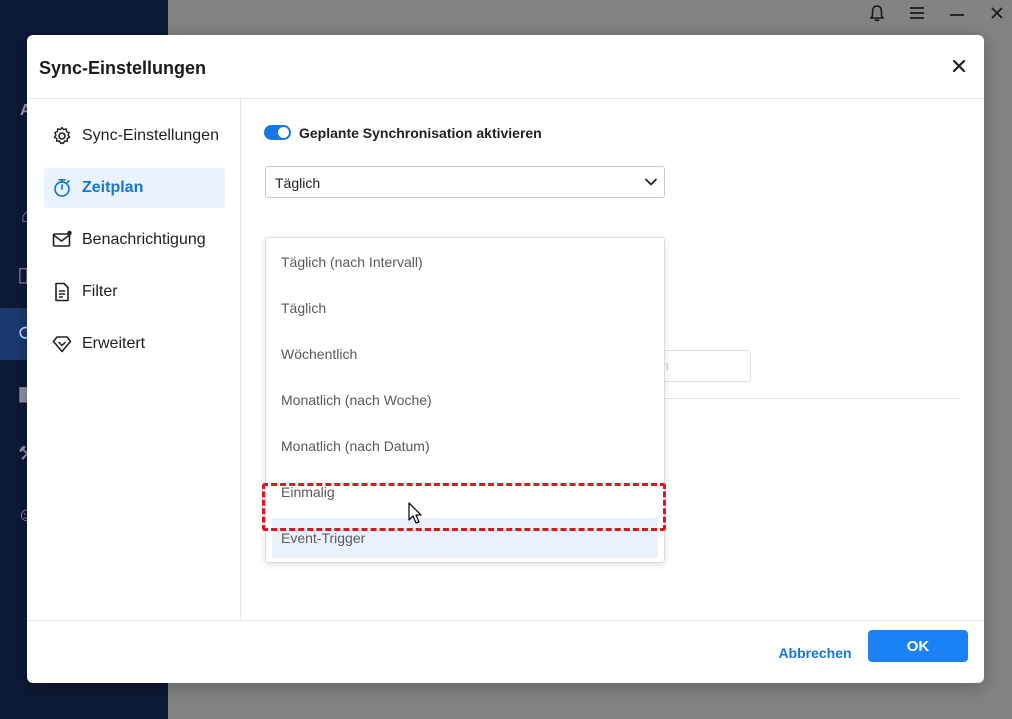 The width and height of the screenshot is (1012, 719). What do you see at coordinates (304, 308) in the screenshot?
I see `option-label: Täglich` at bounding box center [304, 308].